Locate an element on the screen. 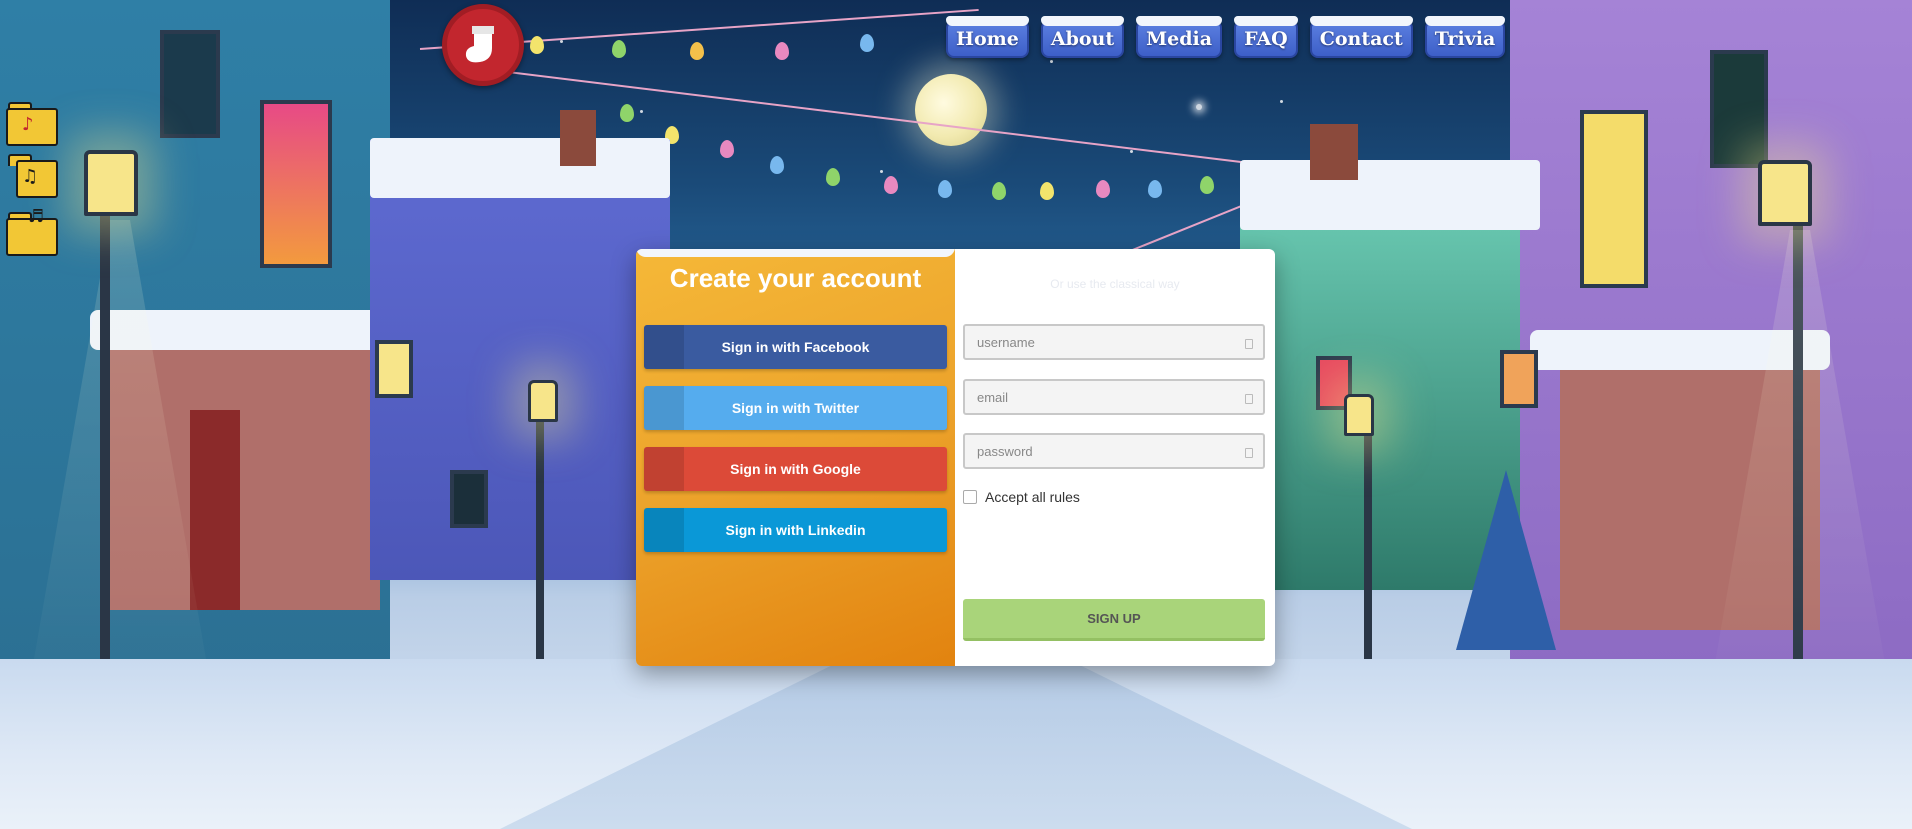  left-purple-house is located at coordinates (520, 360).